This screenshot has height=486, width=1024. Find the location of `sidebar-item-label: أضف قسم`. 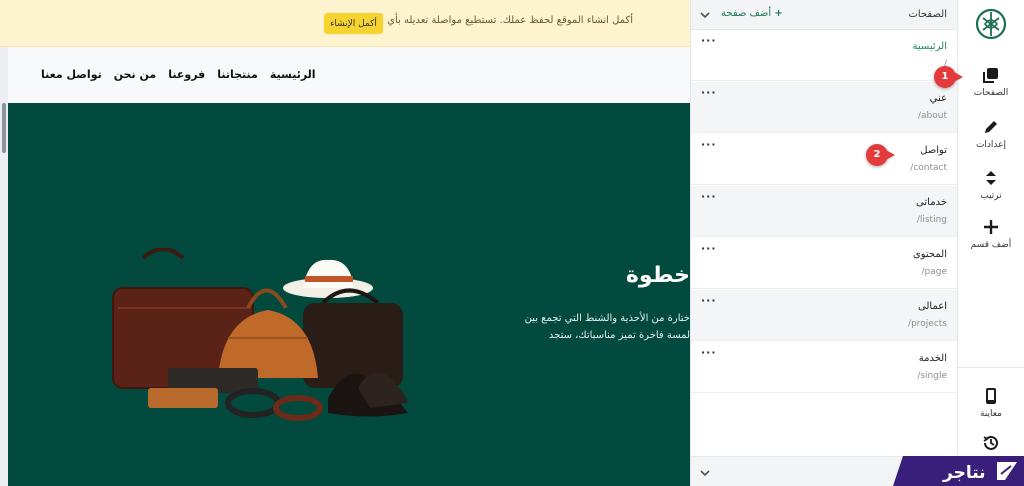

sidebar-item-label: أضف قسم is located at coordinates (991, 245).